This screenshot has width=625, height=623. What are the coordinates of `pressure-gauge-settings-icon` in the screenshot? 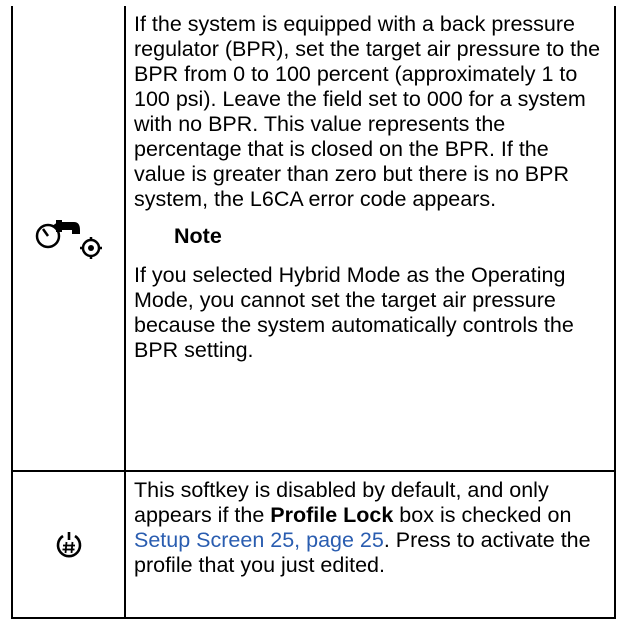 It's located at (68, 239).